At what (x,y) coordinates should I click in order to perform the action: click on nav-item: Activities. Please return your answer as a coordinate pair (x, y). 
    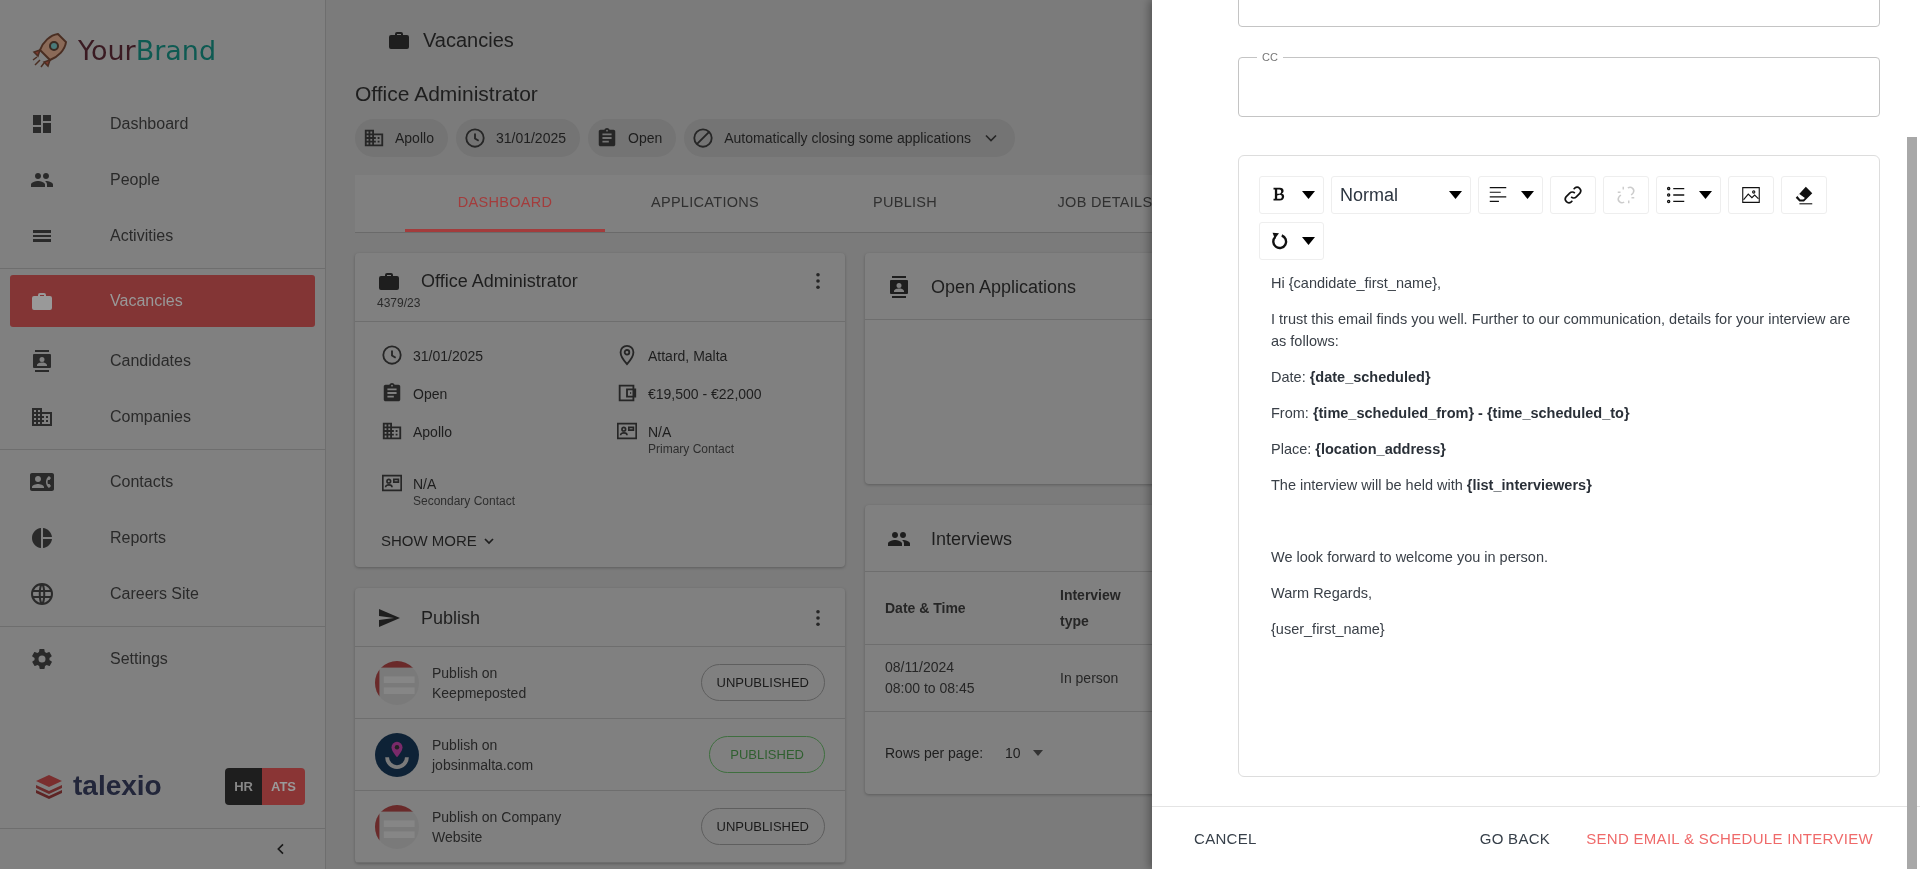
    Looking at the image, I should click on (162, 236).